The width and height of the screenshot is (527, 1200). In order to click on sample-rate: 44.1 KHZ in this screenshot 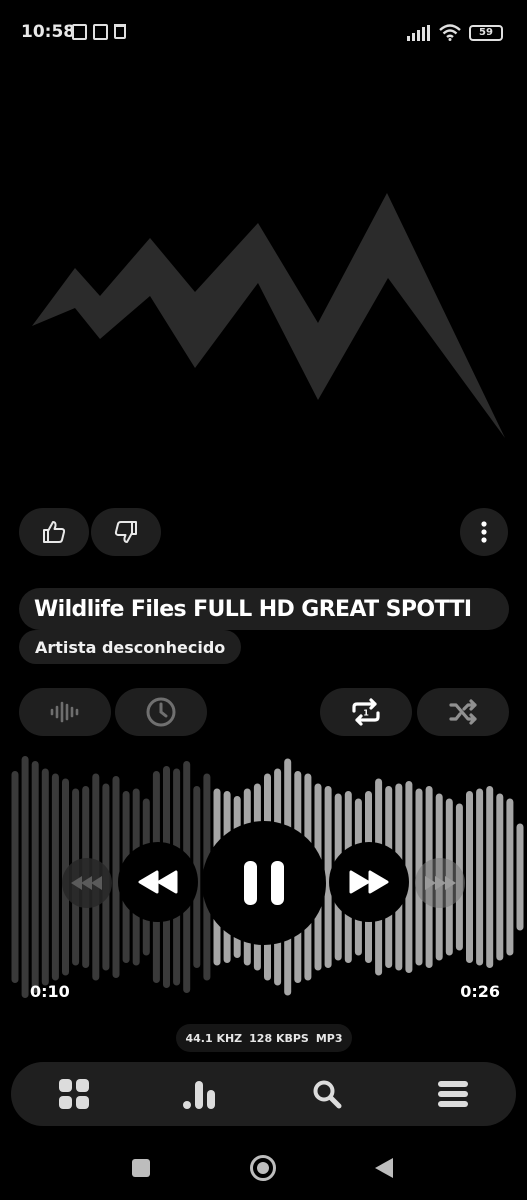, I will do `click(214, 1038)`.